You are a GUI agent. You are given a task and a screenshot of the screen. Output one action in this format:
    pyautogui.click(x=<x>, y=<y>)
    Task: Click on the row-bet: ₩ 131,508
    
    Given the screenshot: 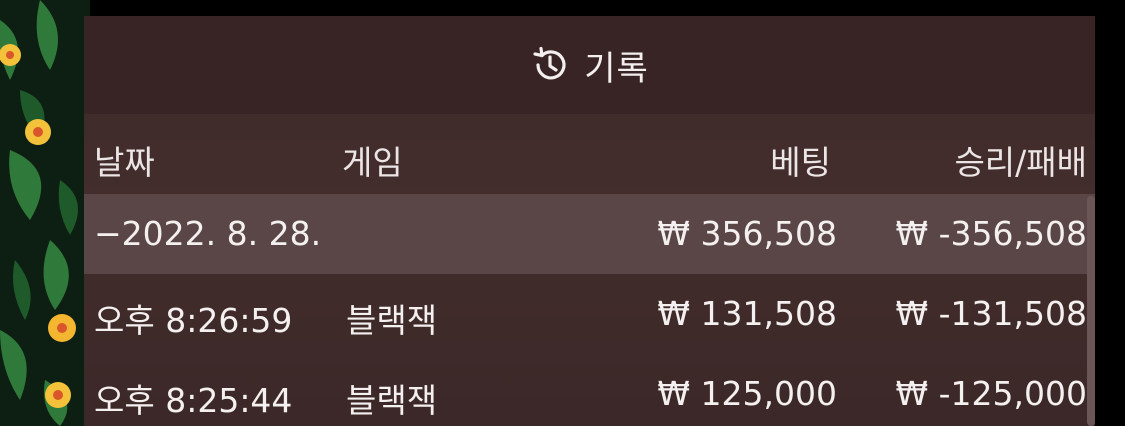 What is the action you would take?
    pyautogui.click(x=747, y=313)
    